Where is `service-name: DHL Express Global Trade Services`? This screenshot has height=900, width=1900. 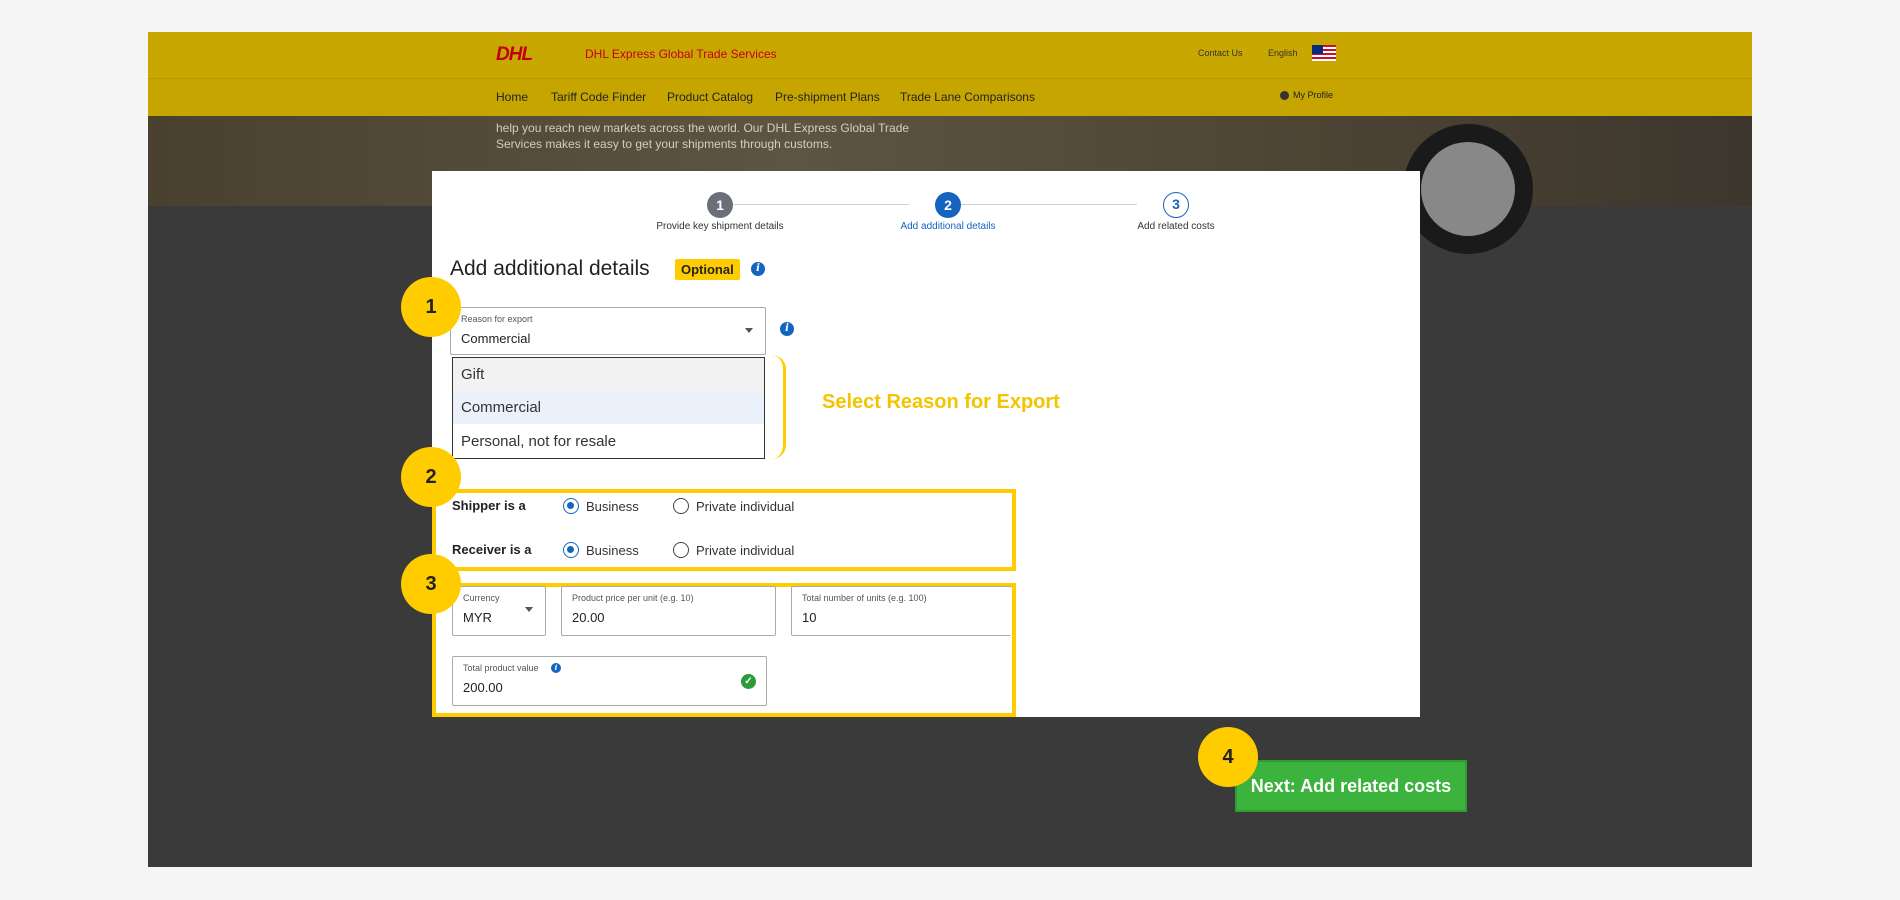 service-name: DHL Express Global Trade Services is located at coordinates (681, 54).